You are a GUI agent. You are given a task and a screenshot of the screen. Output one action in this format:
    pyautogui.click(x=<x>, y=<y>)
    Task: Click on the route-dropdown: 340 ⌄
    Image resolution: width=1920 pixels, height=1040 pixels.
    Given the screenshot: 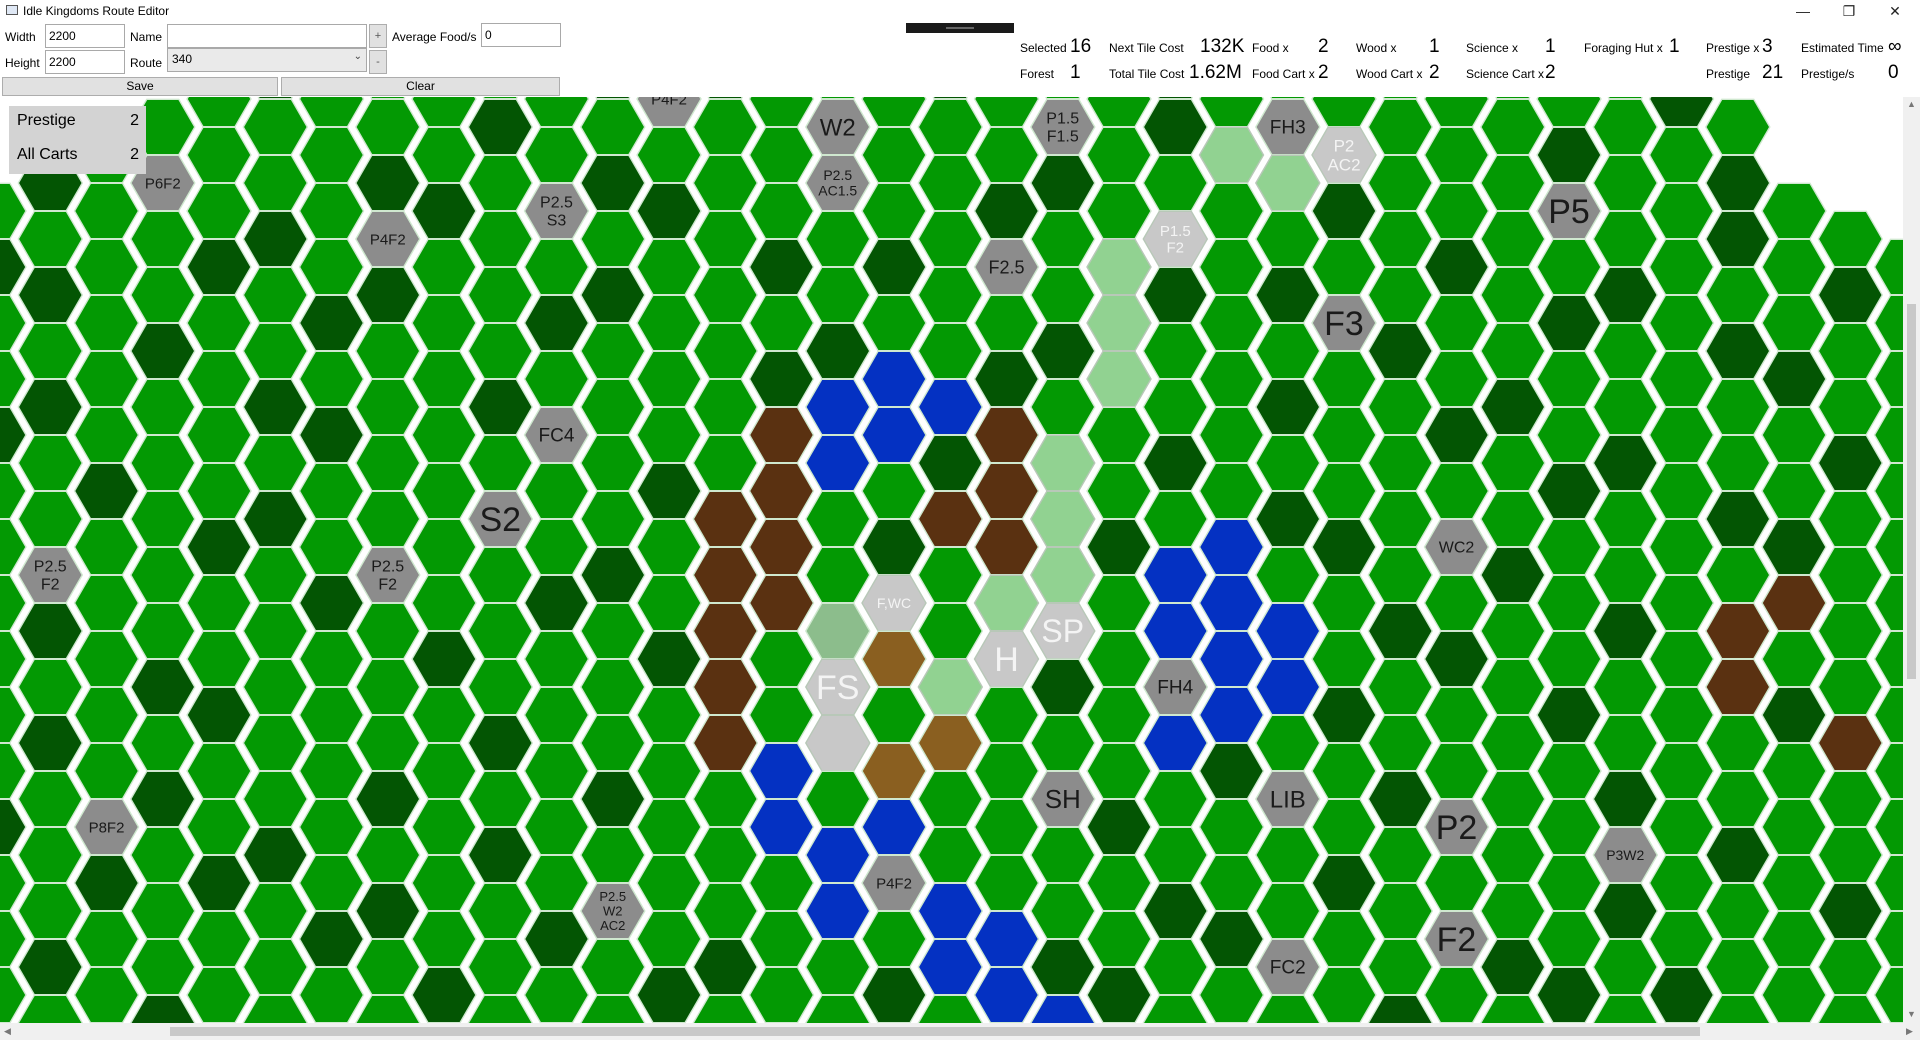 What is the action you would take?
    pyautogui.click(x=267, y=60)
    